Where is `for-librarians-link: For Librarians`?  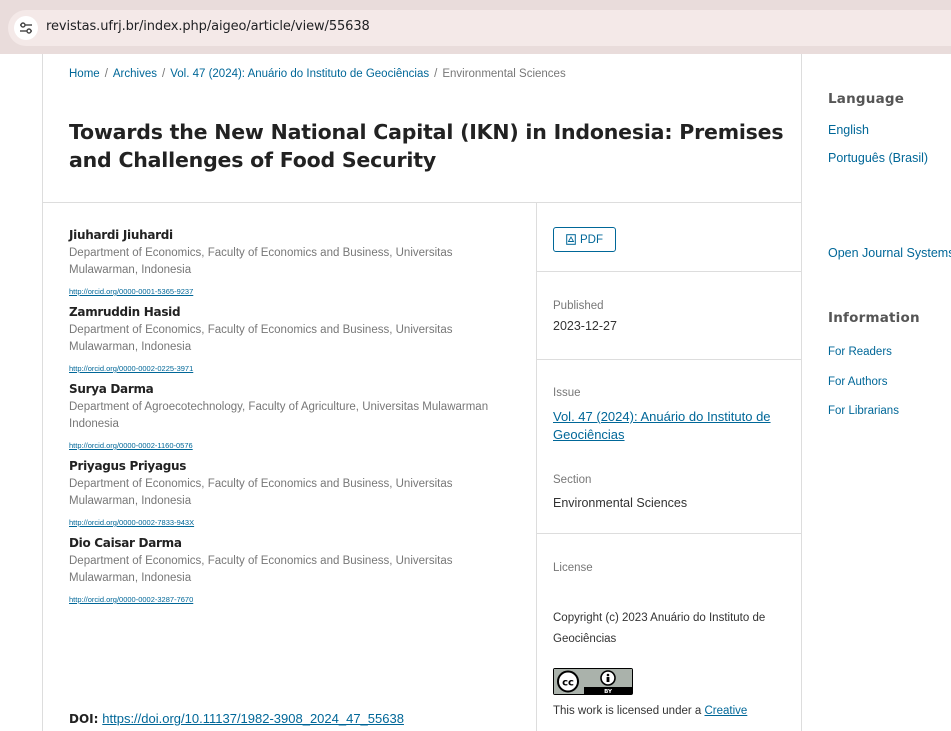
for-librarians-link: For Librarians is located at coordinates (863, 411).